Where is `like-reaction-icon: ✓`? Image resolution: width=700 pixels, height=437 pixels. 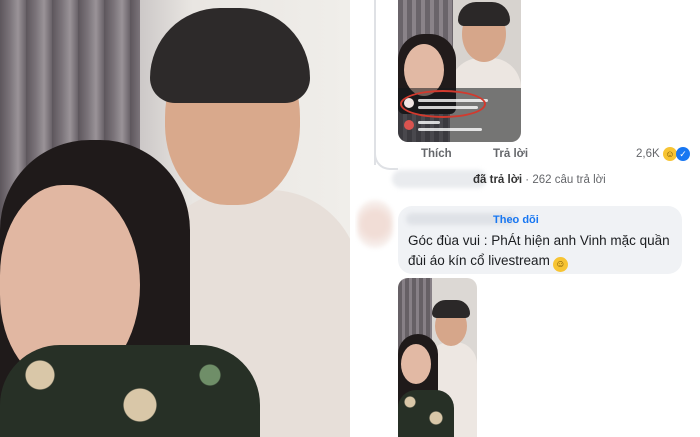
like-reaction-icon: ✓ is located at coordinates (683, 154).